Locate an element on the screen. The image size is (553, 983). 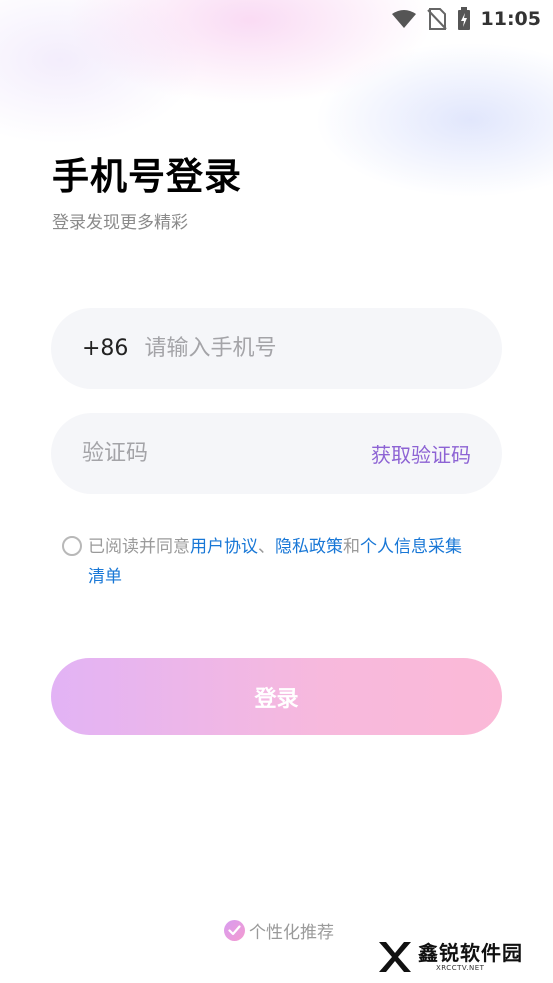
personalized-toggle: 个性化推荐 is located at coordinates (279, 930).